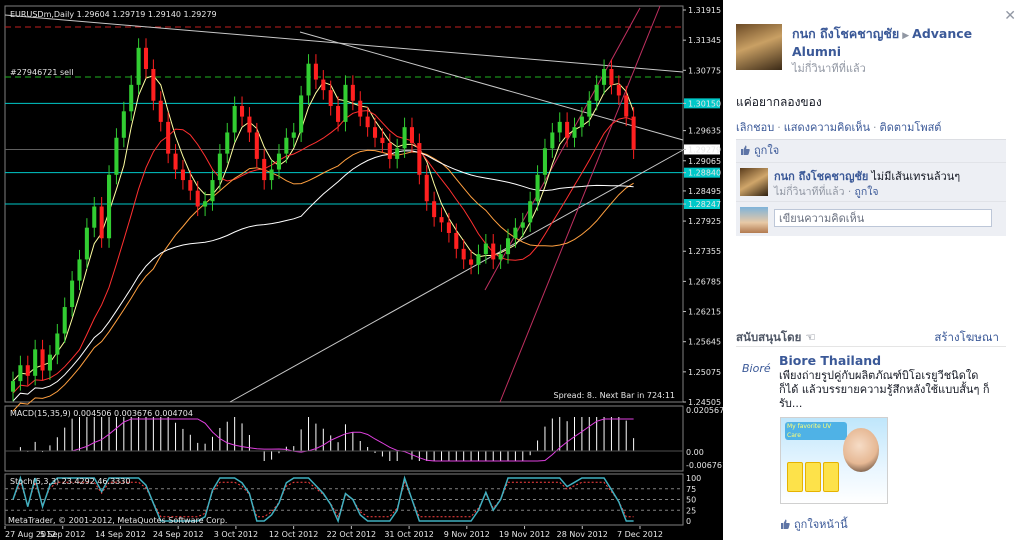 The width and height of the screenshot is (1024, 540). I want to click on commenter-avatar, so click(754, 182).